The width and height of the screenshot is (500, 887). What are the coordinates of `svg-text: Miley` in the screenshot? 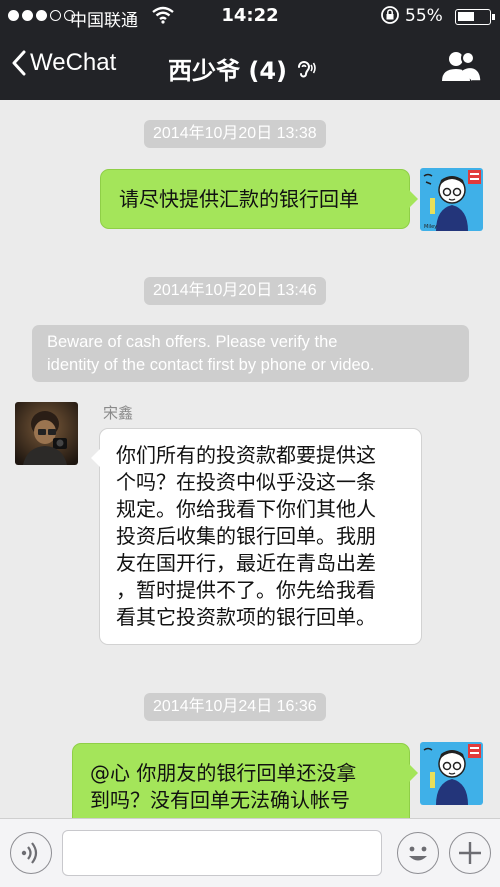 It's located at (430, 227).